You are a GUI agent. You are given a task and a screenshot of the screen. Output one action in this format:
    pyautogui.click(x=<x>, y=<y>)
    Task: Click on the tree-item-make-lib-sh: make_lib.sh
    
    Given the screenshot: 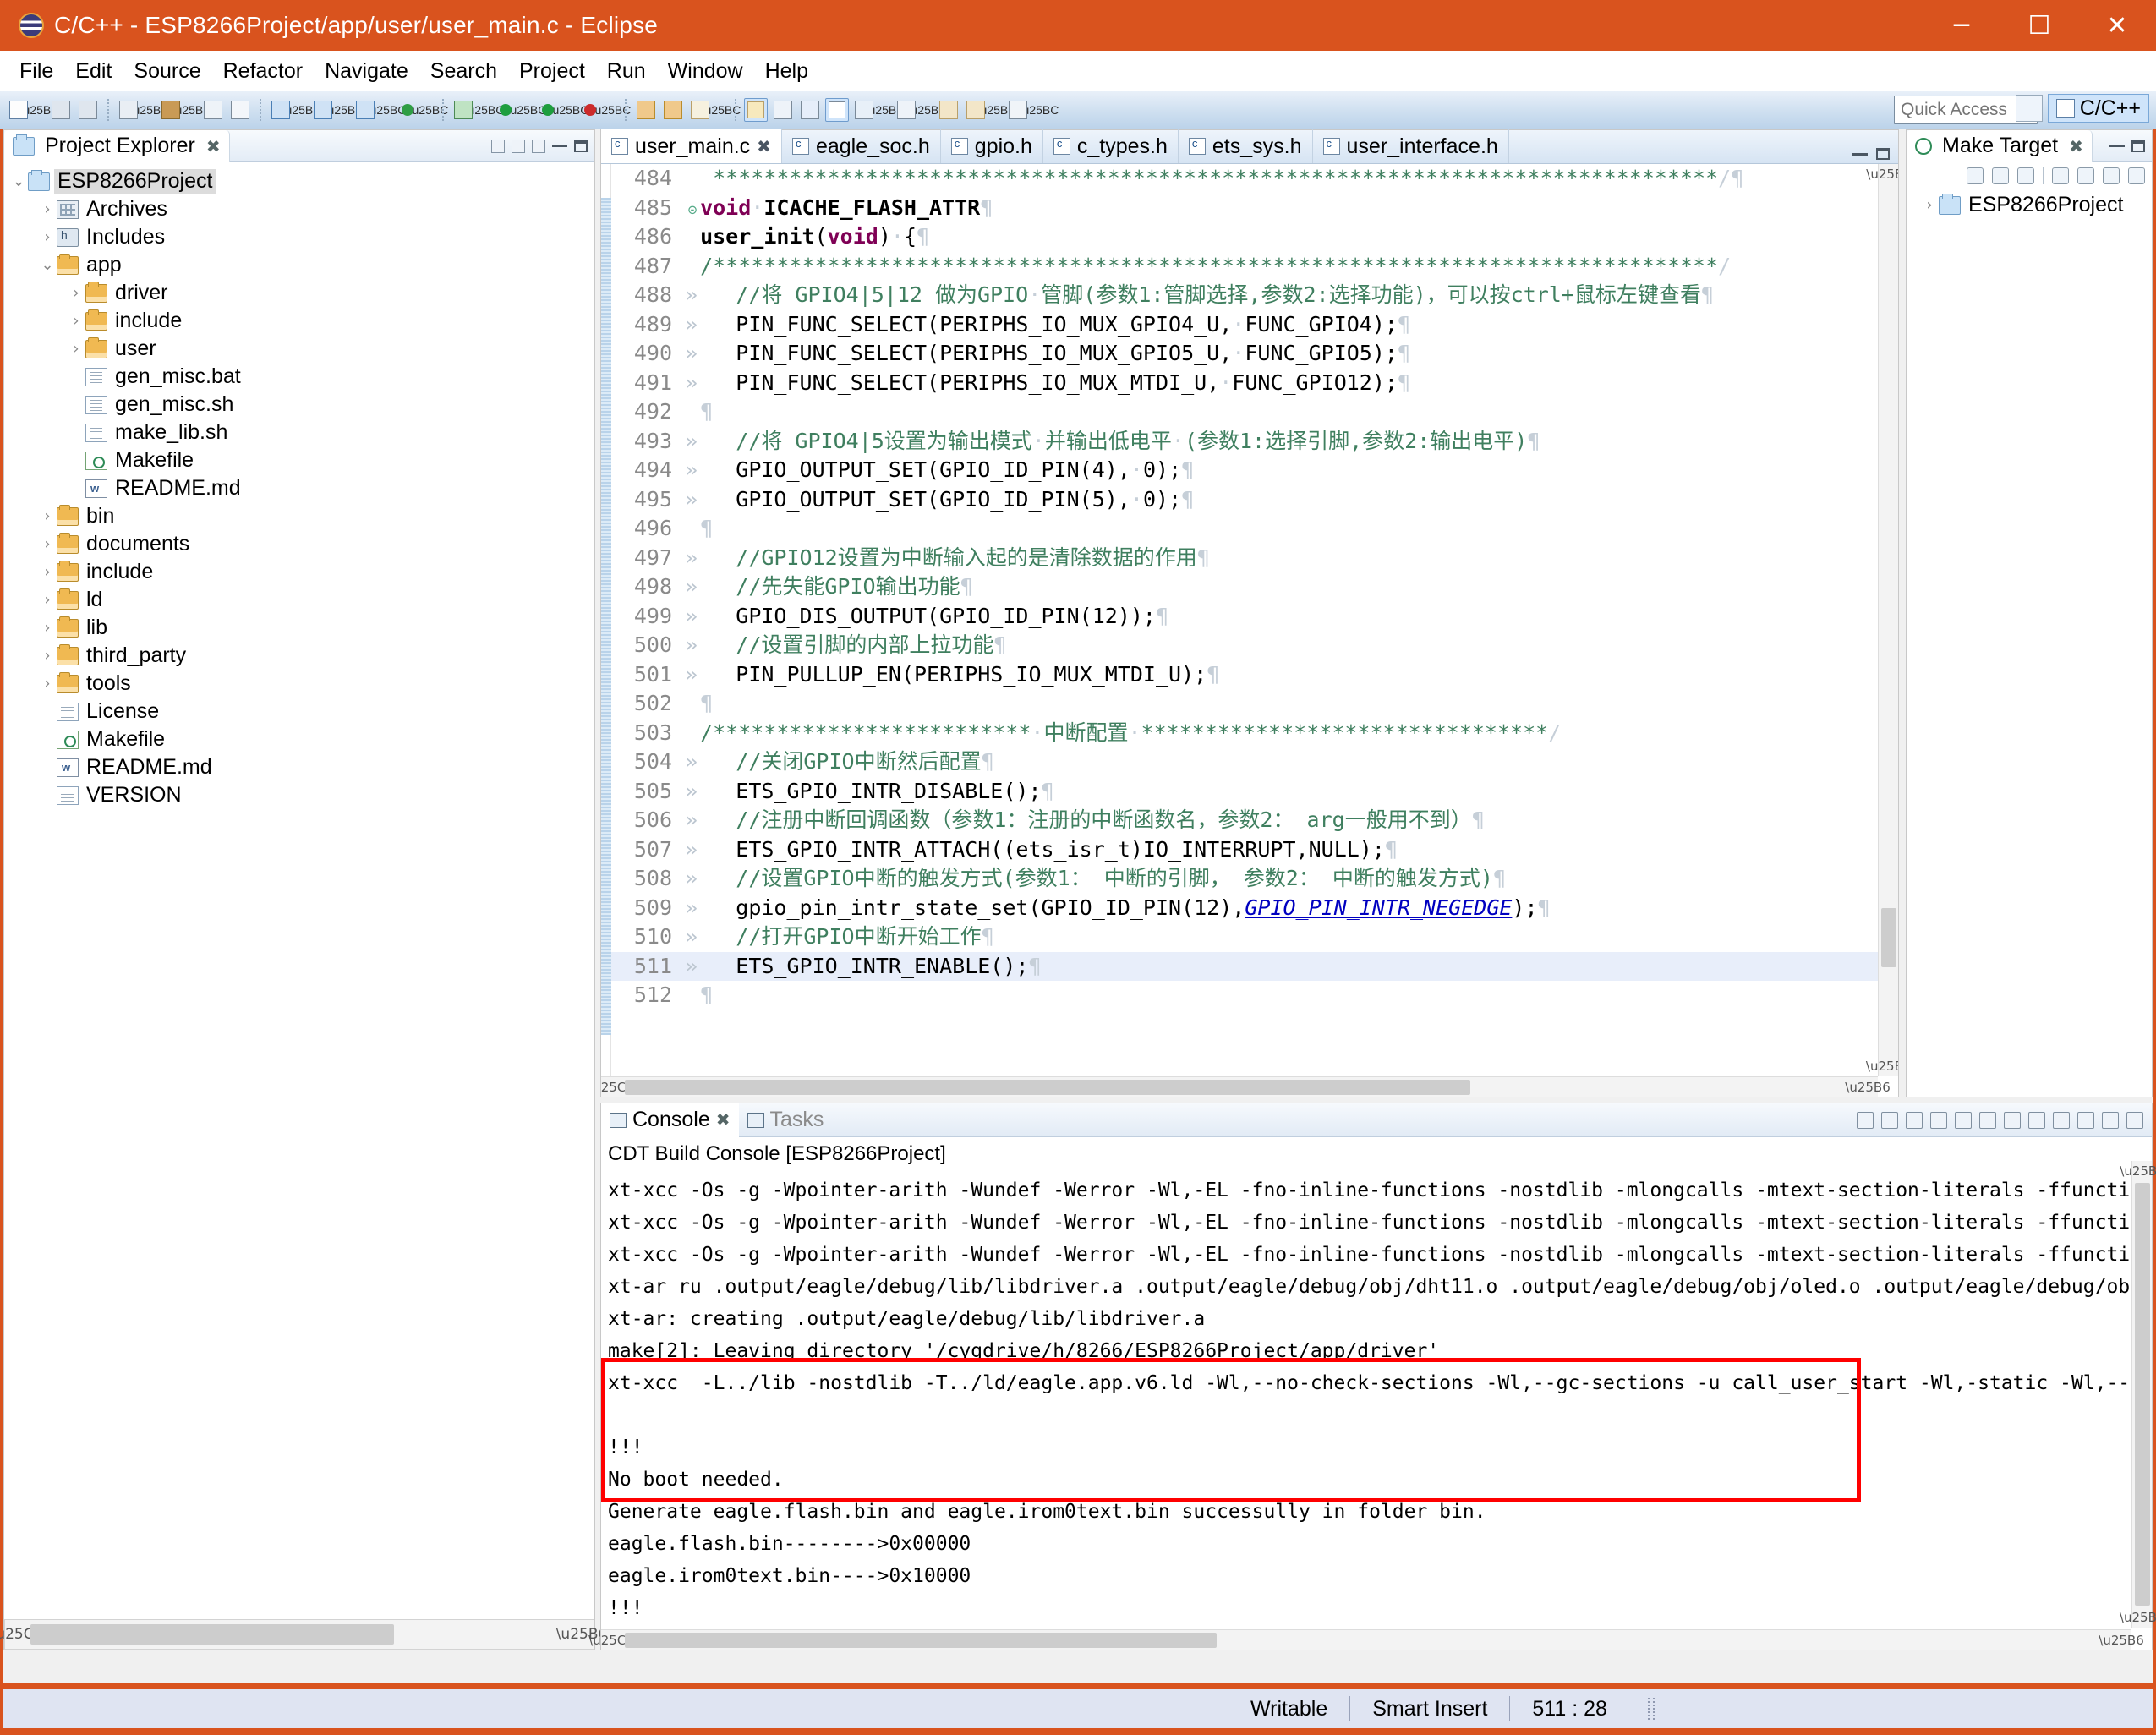 What is the action you would take?
    pyautogui.click(x=299, y=433)
    